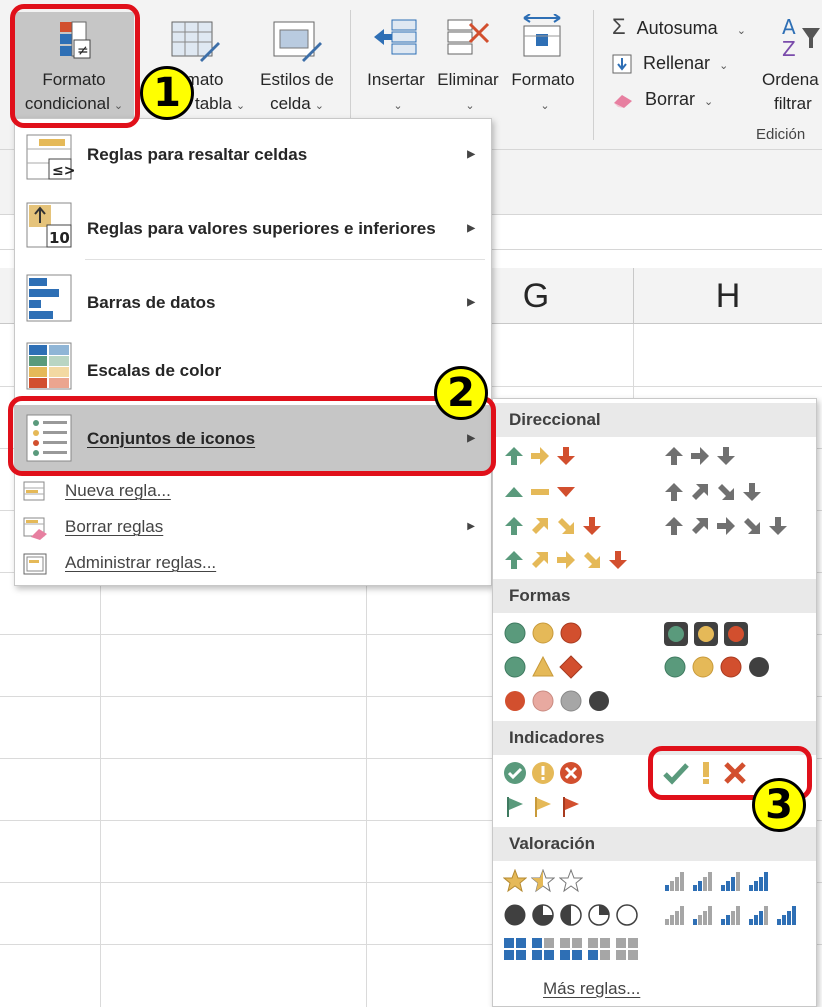 Image resolution: width=822 pixels, height=1007 pixels. What do you see at coordinates (253, 298) in the screenshot?
I see `menu-item-data-bars: Barras de datos ▶` at bounding box center [253, 298].